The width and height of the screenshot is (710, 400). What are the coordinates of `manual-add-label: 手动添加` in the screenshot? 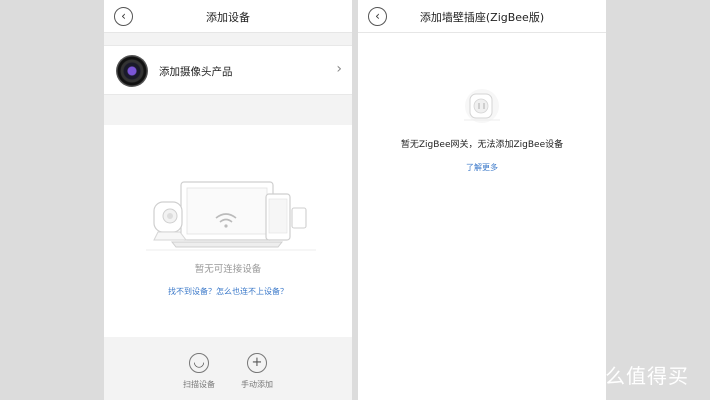 It's located at (257, 384).